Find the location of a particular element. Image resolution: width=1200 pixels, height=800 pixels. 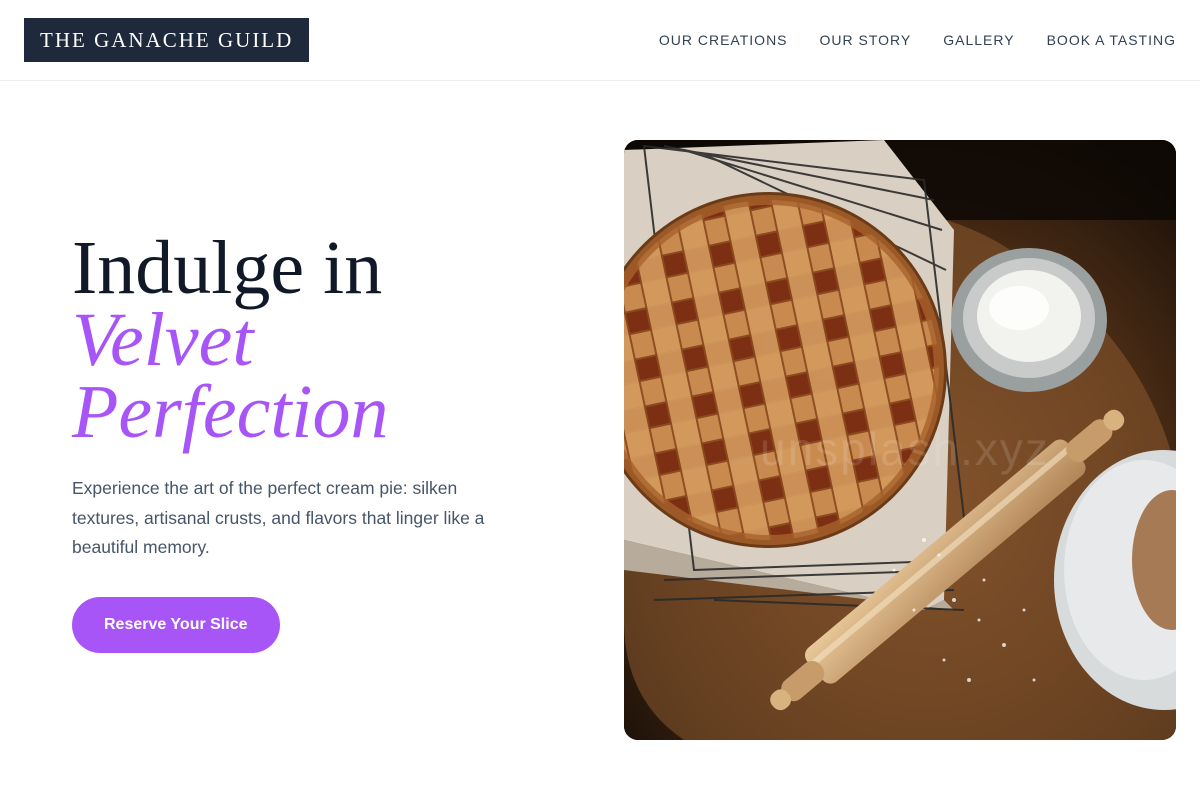

hero-headline: Indulge in Velvet Perfection is located at coordinates (307, 342).